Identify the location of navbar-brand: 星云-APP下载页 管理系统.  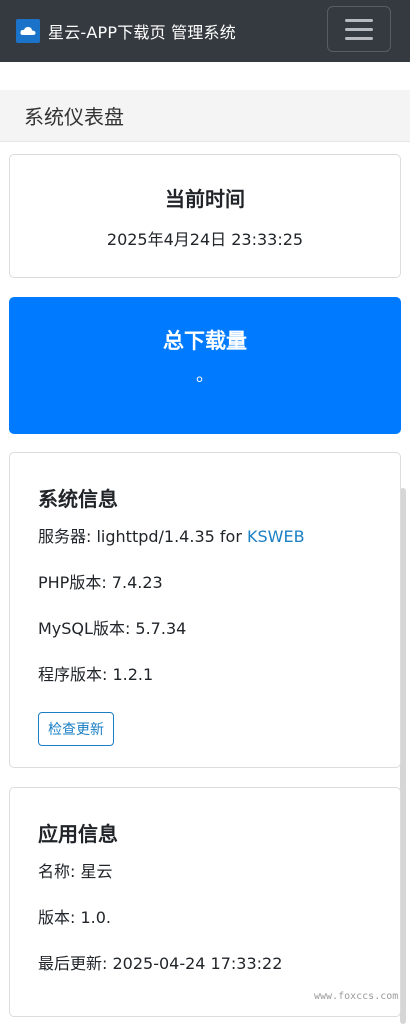
(126, 31).